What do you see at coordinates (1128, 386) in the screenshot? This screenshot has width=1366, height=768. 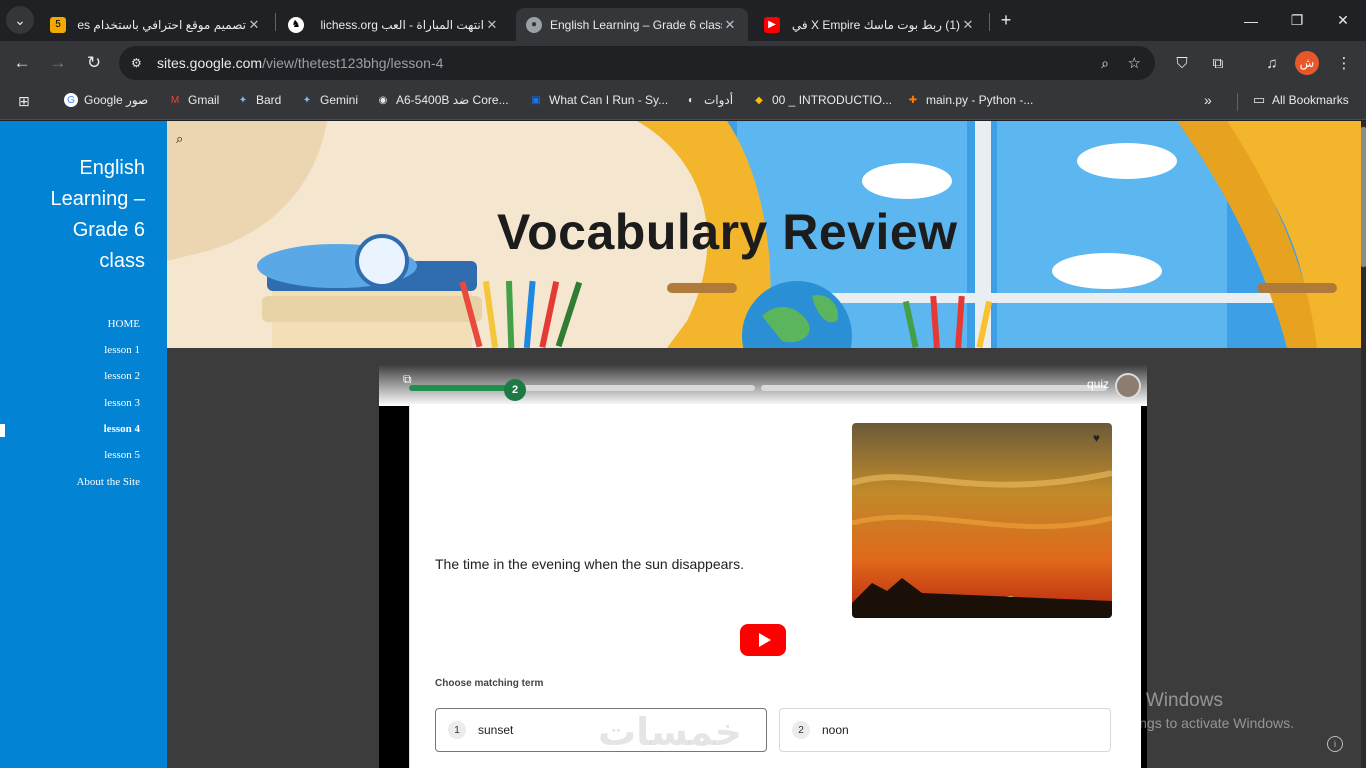 I see `avatar` at bounding box center [1128, 386].